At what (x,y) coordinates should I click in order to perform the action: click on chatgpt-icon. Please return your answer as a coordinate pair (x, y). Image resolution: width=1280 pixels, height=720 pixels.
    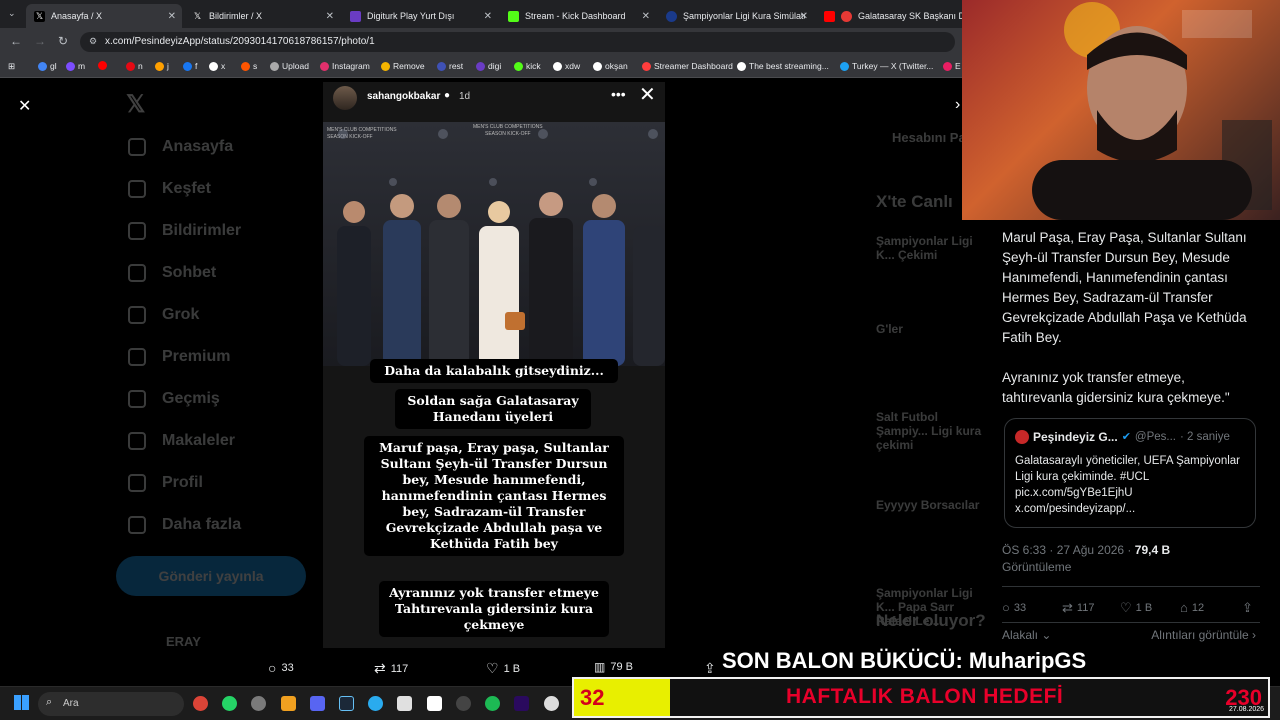
    Looking at the image, I should click on (551, 703).